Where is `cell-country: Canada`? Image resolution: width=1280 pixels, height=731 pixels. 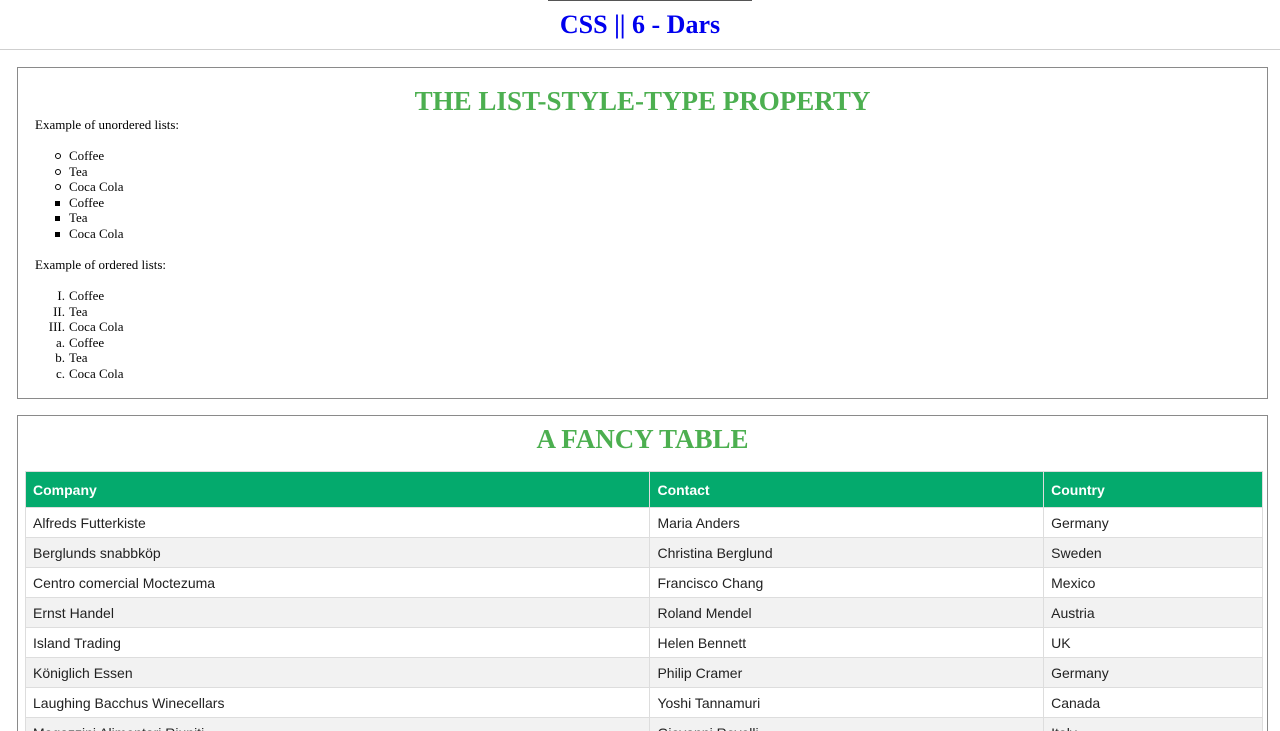 cell-country: Canada is located at coordinates (1153, 702).